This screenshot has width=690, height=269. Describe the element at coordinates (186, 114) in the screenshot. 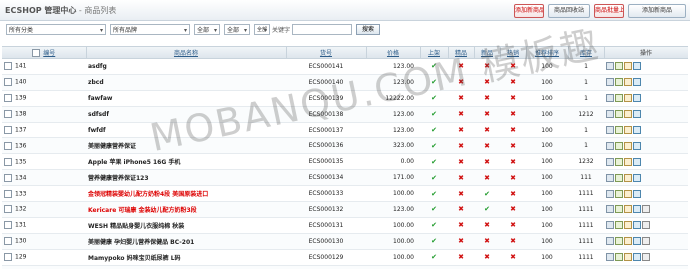

I see `cell-name: sdfsdf` at that location.